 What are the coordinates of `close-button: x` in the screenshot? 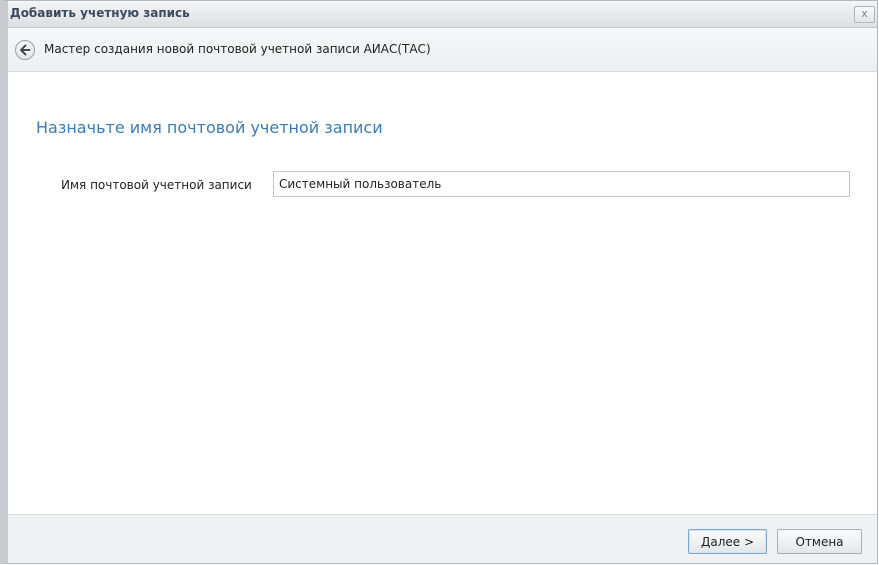 It's located at (864, 14).